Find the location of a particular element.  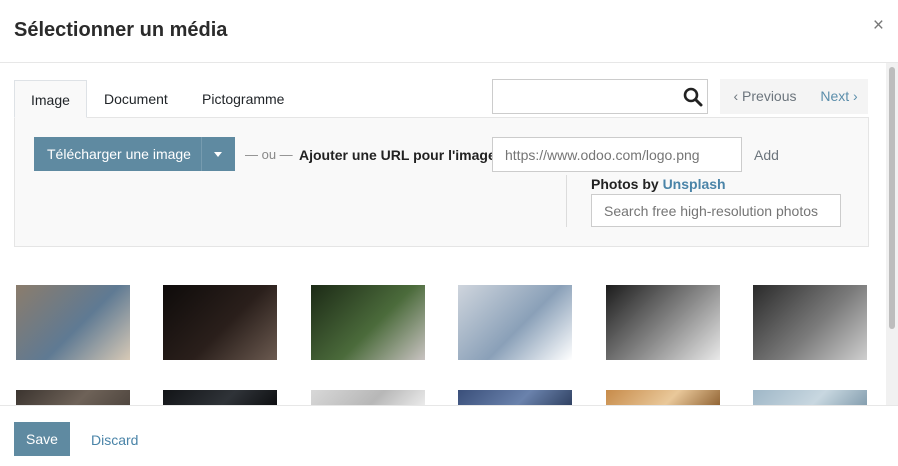

thumbnail-crowd-bw is located at coordinates (810, 322).